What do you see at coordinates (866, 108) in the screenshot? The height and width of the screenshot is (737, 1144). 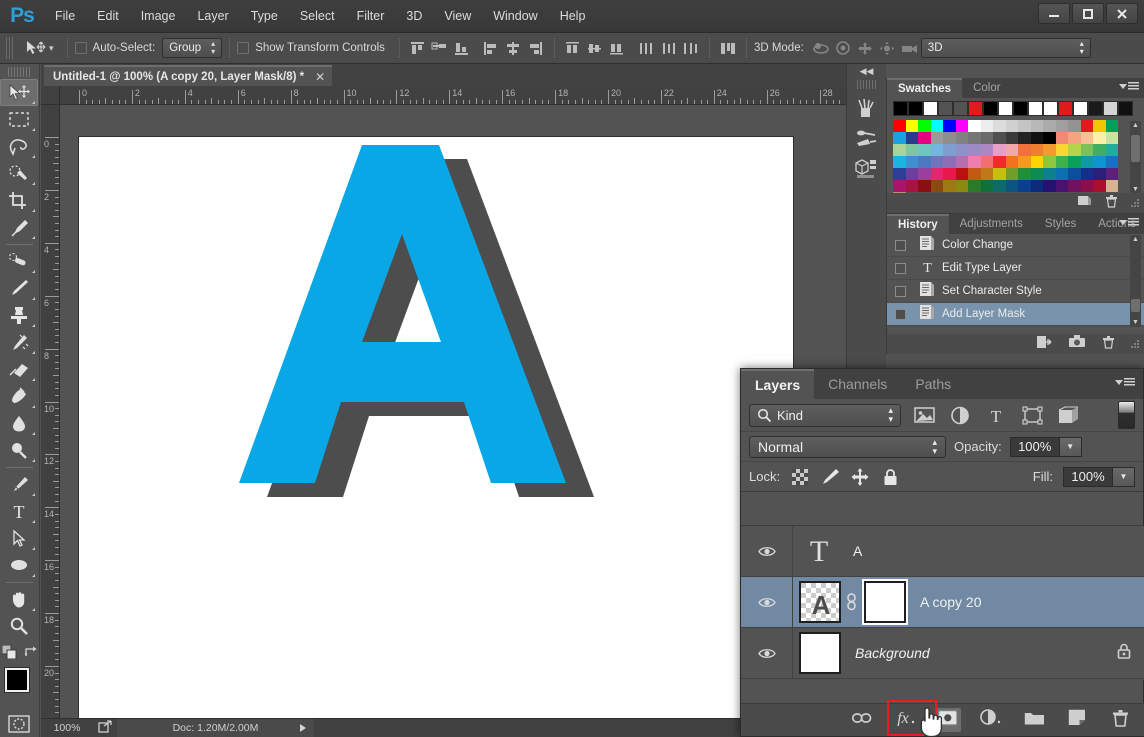 I see `brushes-icon` at bounding box center [866, 108].